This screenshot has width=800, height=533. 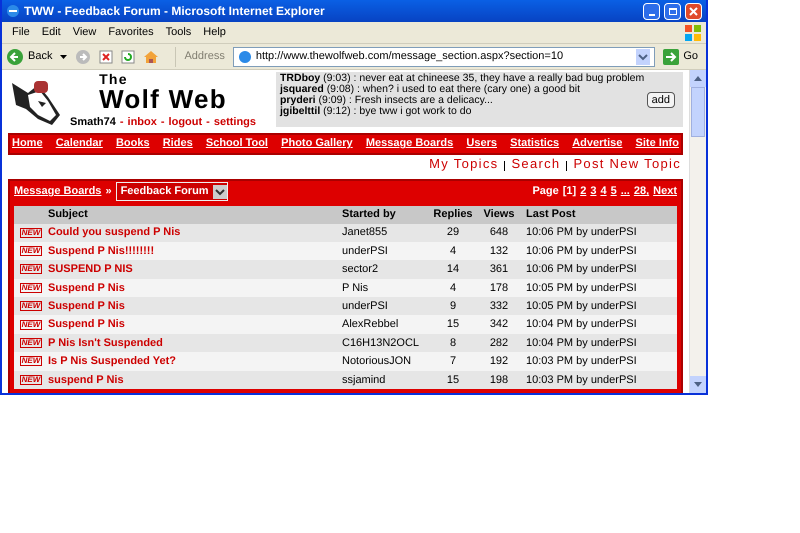 What do you see at coordinates (453, 343) in the screenshot?
I see `table-cell-text: 8` at bounding box center [453, 343].